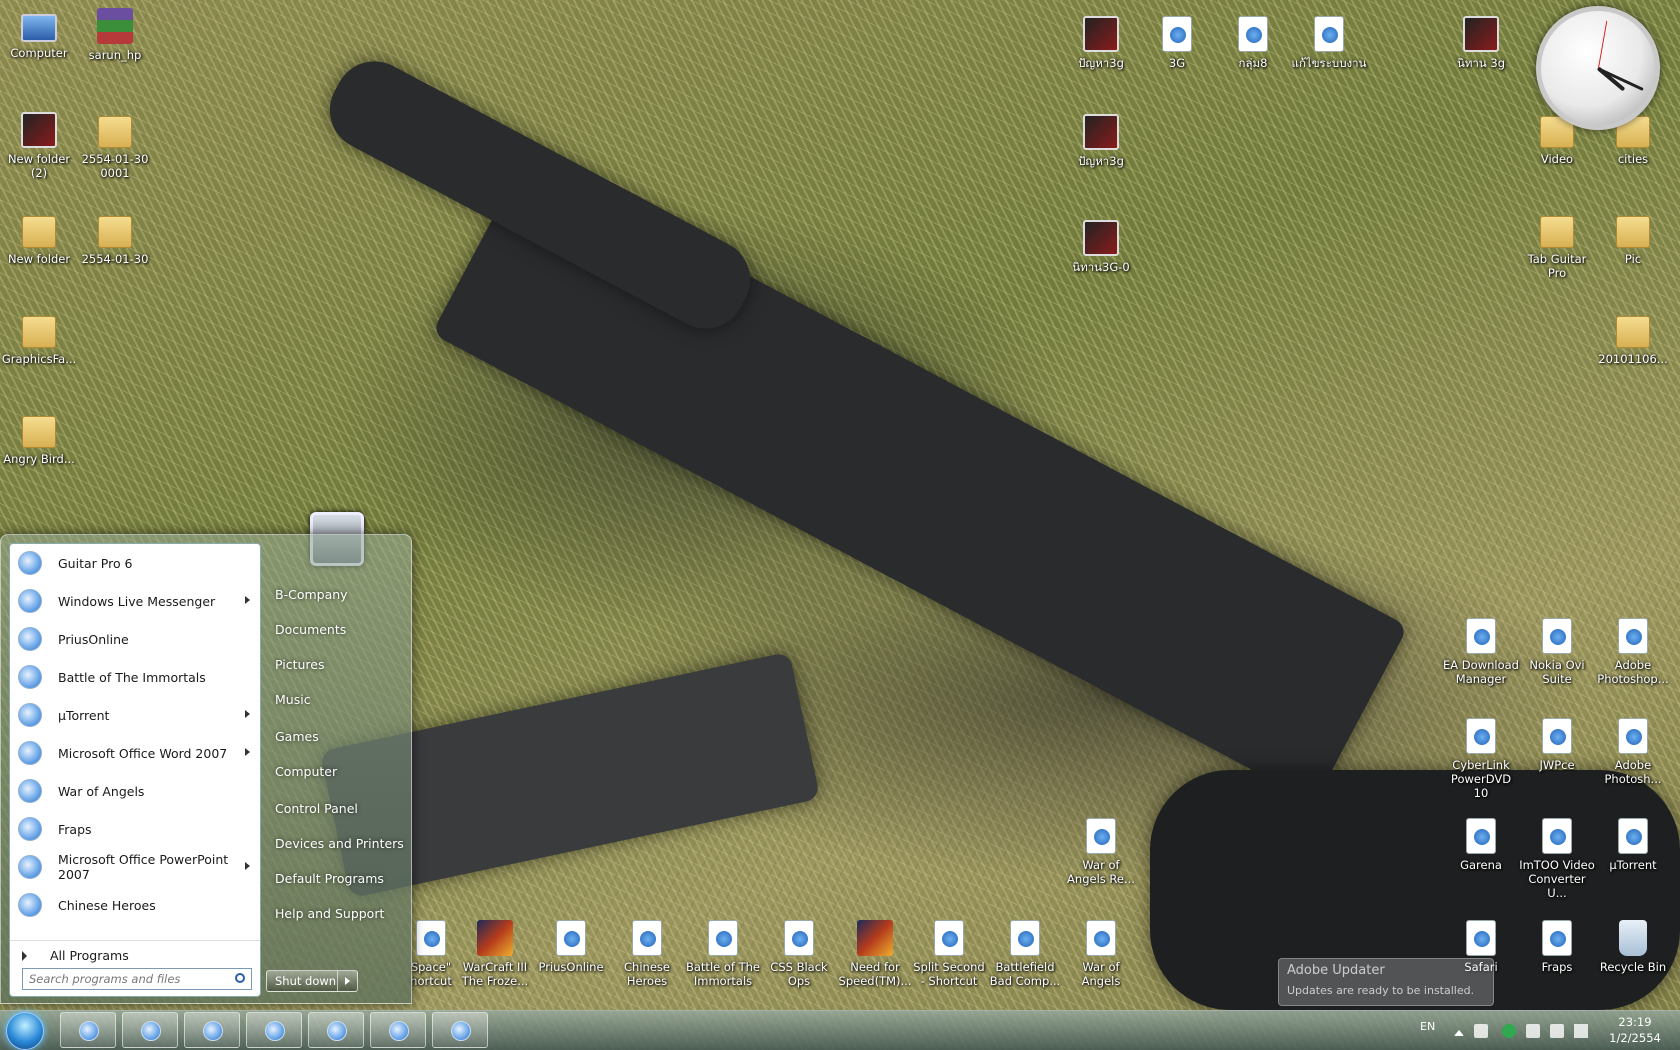 The width and height of the screenshot is (1680, 1050). I want to click on desktop-icon: New folder, so click(39, 239).